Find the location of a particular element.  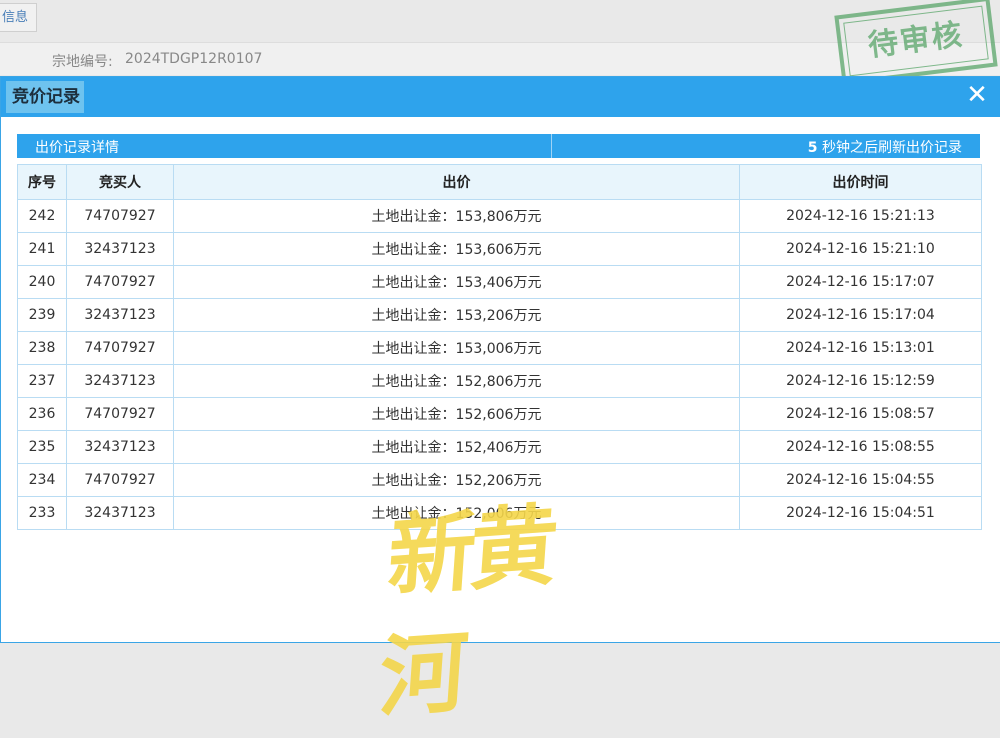

row-number: 241 is located at coordinates (42, 249).